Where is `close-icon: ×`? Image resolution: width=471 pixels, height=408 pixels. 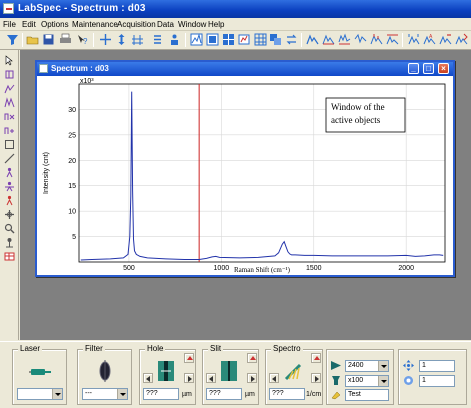
close-icon: × is located at coordinates (443, 68).